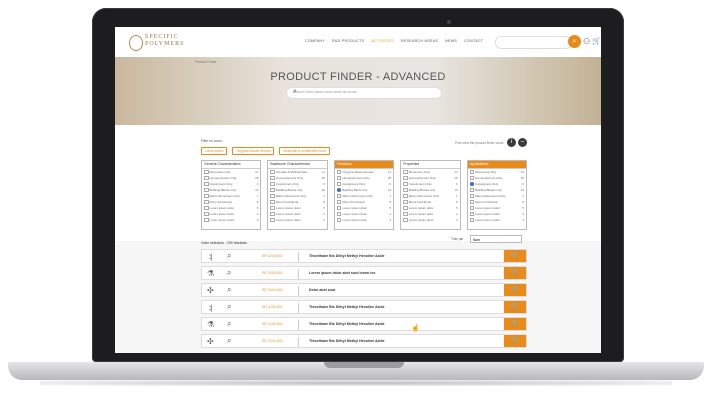 The width and height of the screenshot is (712, 401). Describe the element at coordinates (364, 165) in the screenshot. I see `filter-column-title: Functions` at that location.